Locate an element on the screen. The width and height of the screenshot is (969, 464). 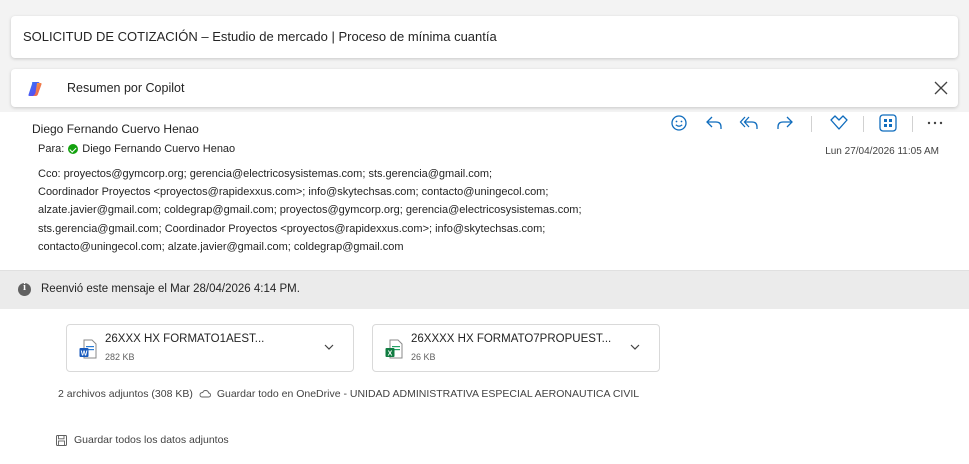
close-icon is located at coordinates (941, 88).